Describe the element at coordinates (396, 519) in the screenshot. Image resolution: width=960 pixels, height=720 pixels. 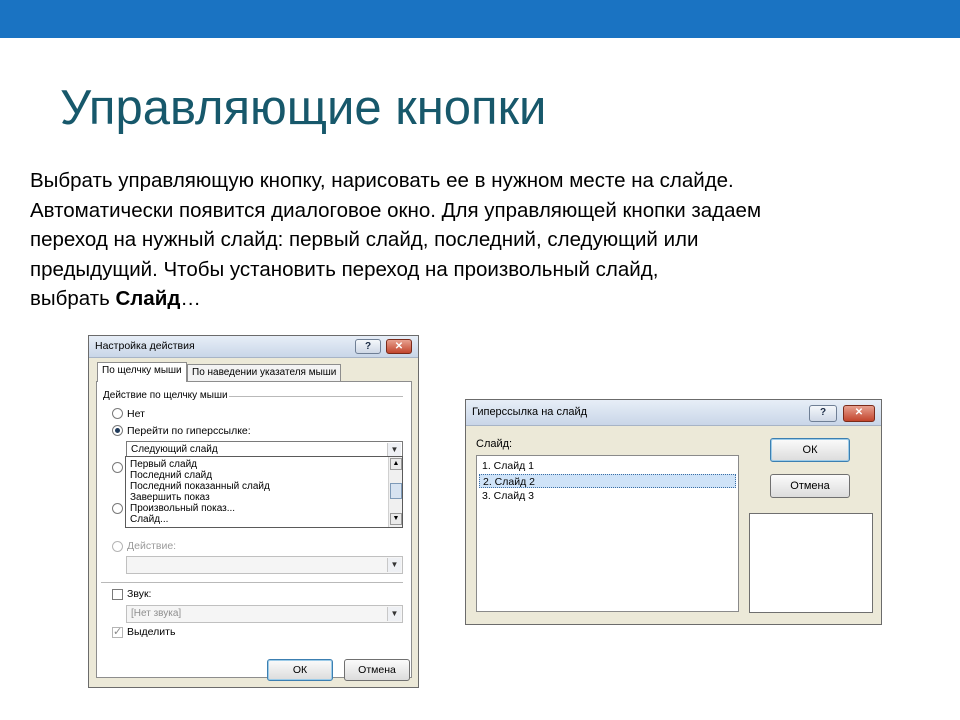
I see `scroll-down-icon: ▼` at that location.